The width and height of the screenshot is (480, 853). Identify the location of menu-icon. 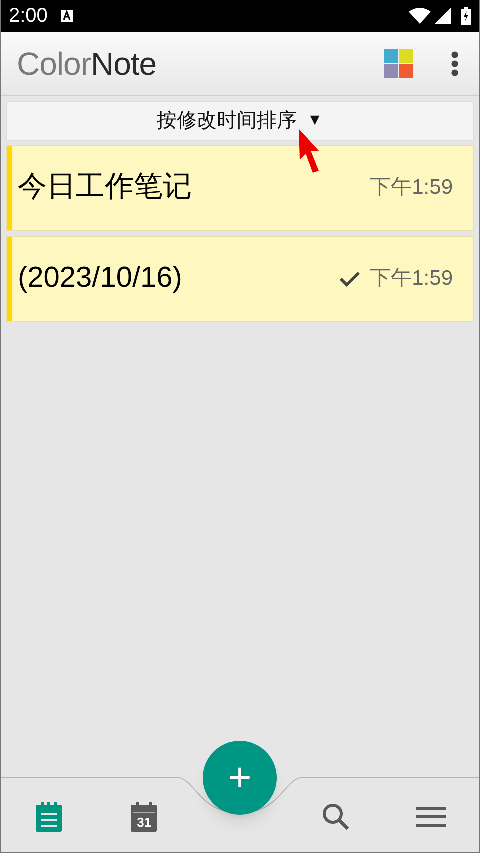
(431, 817).